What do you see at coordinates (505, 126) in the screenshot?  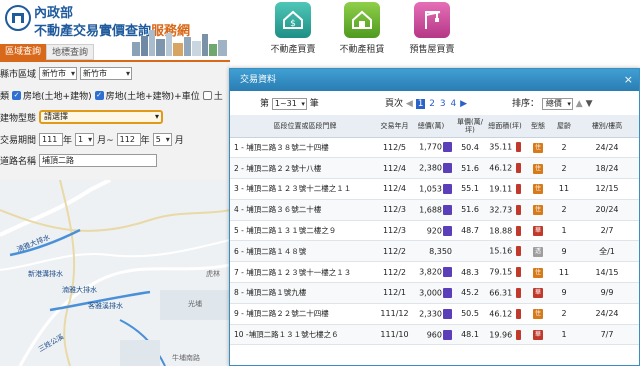 I see `col-header-area: 總面積(坪)` at bounding box center [505, 126].